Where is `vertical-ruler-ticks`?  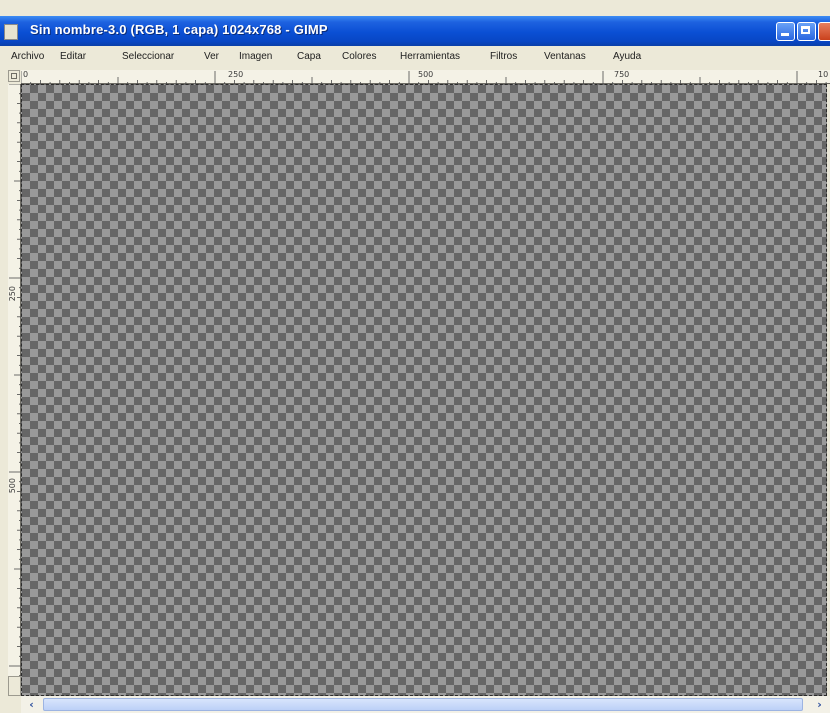
vertical-ruler-ticks is located at coordinates (15, 390).